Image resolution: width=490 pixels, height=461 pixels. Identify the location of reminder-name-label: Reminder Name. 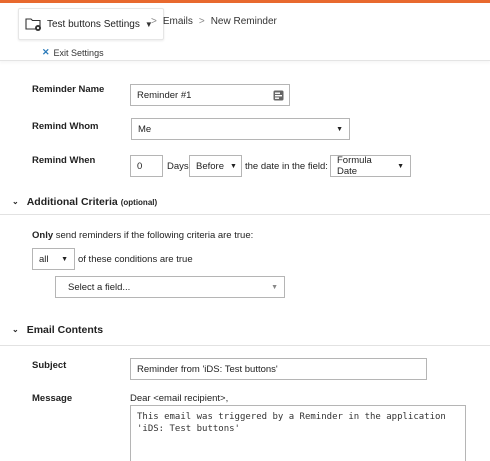
(68, 89).